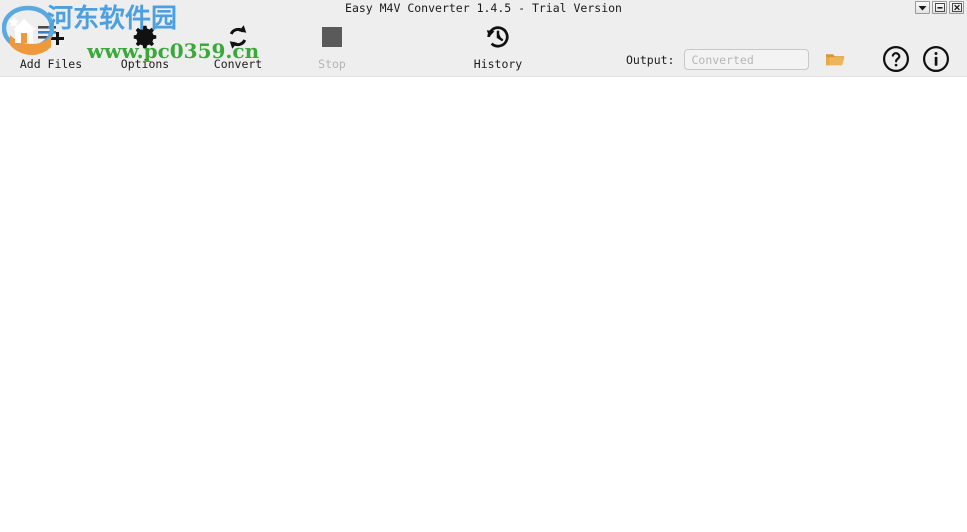 This screenshot has width=967, height=532. I want to click on options-label: Options, so click(145, 64).